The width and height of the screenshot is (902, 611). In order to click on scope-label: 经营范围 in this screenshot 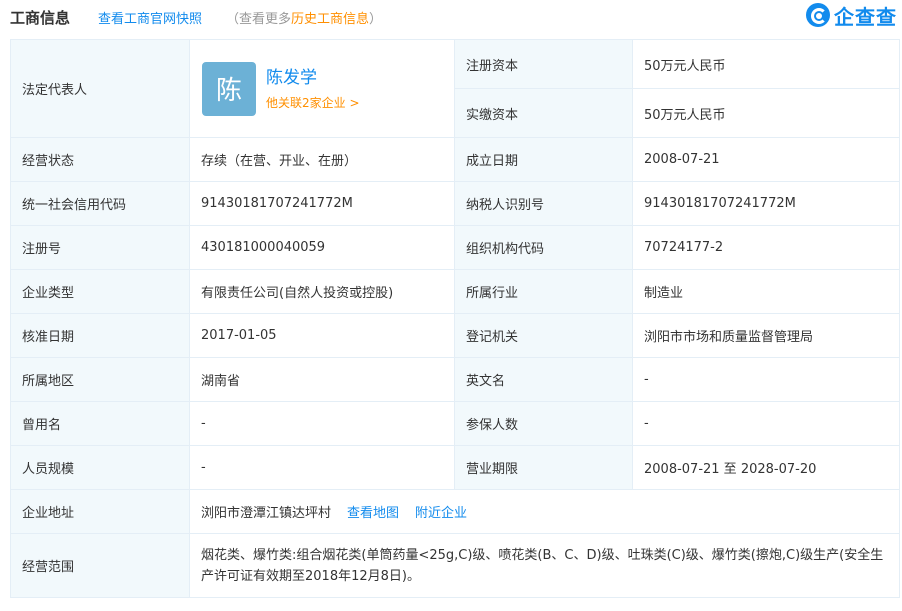, I will do `click(100, 565)`.